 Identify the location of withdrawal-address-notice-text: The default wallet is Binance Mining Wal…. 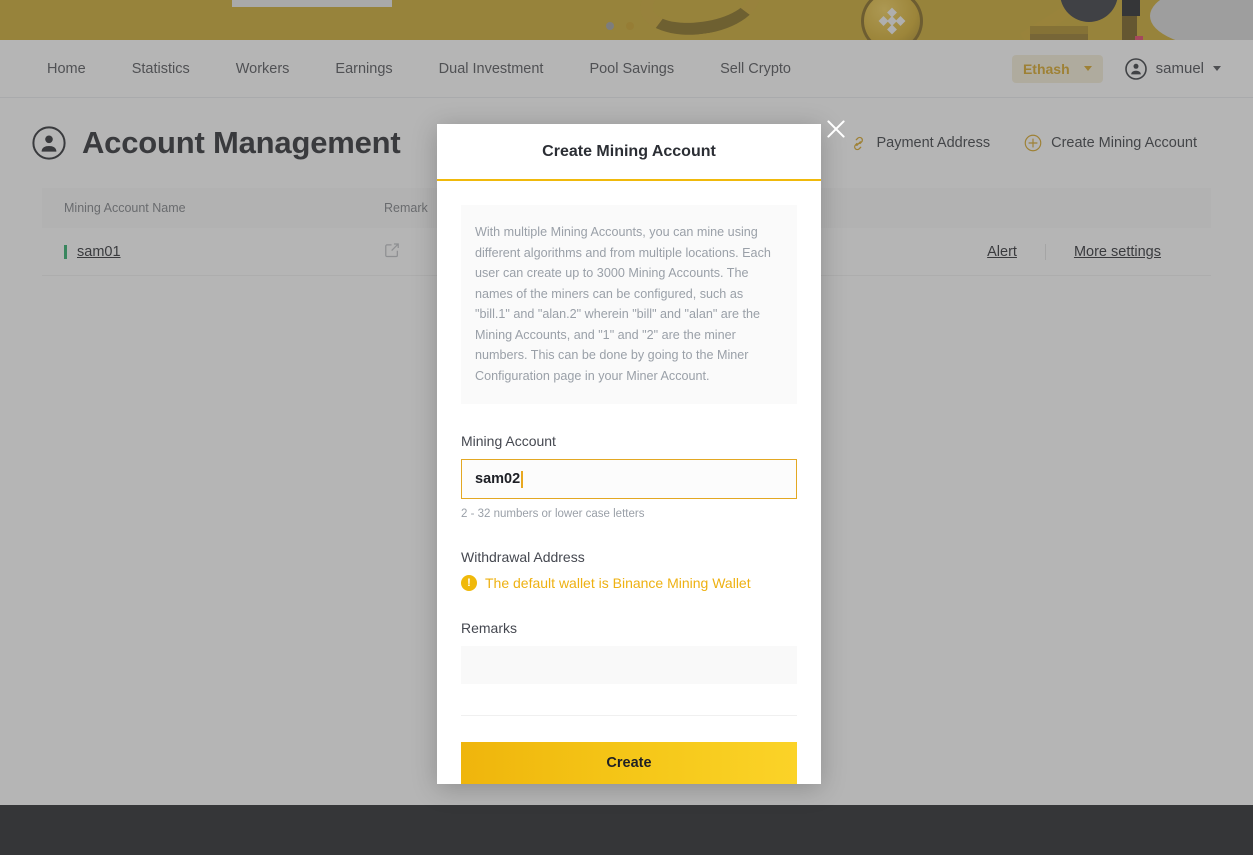
(618, 583).